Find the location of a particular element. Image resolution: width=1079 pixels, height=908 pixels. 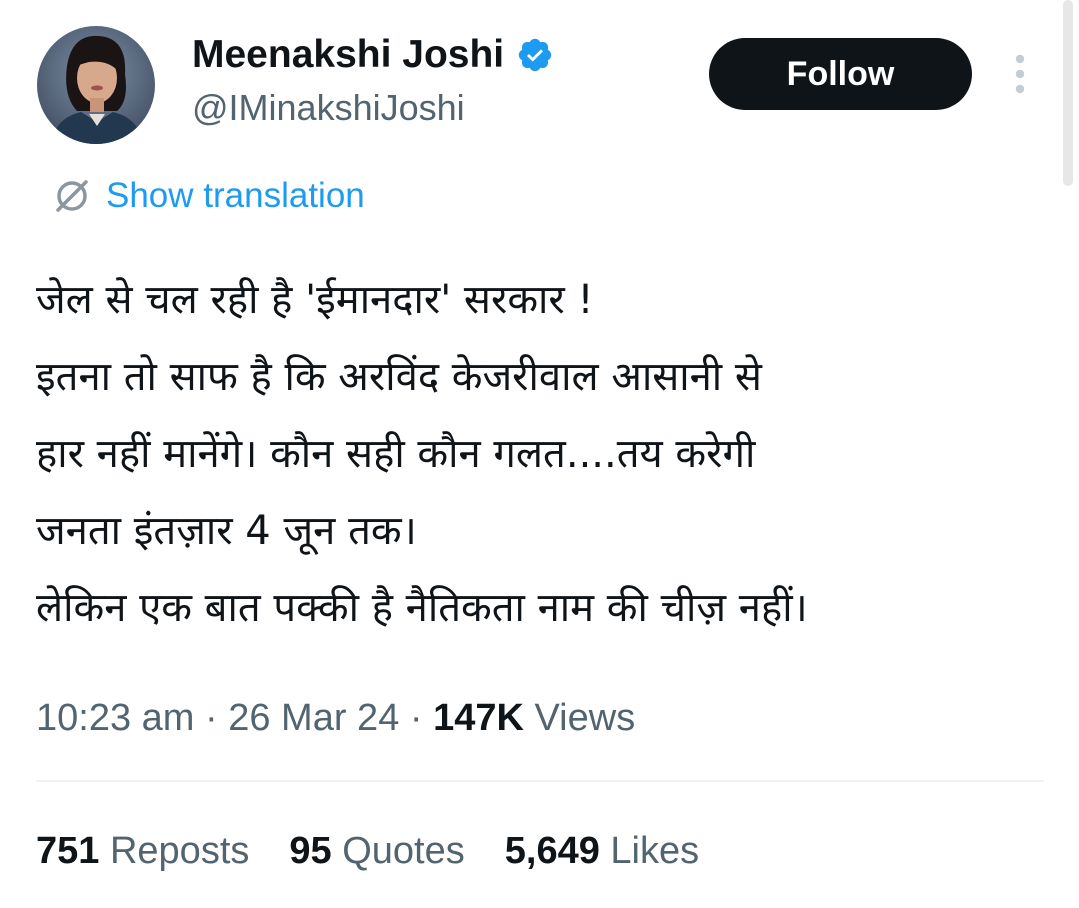

divider is located at coordinates (540, 781).